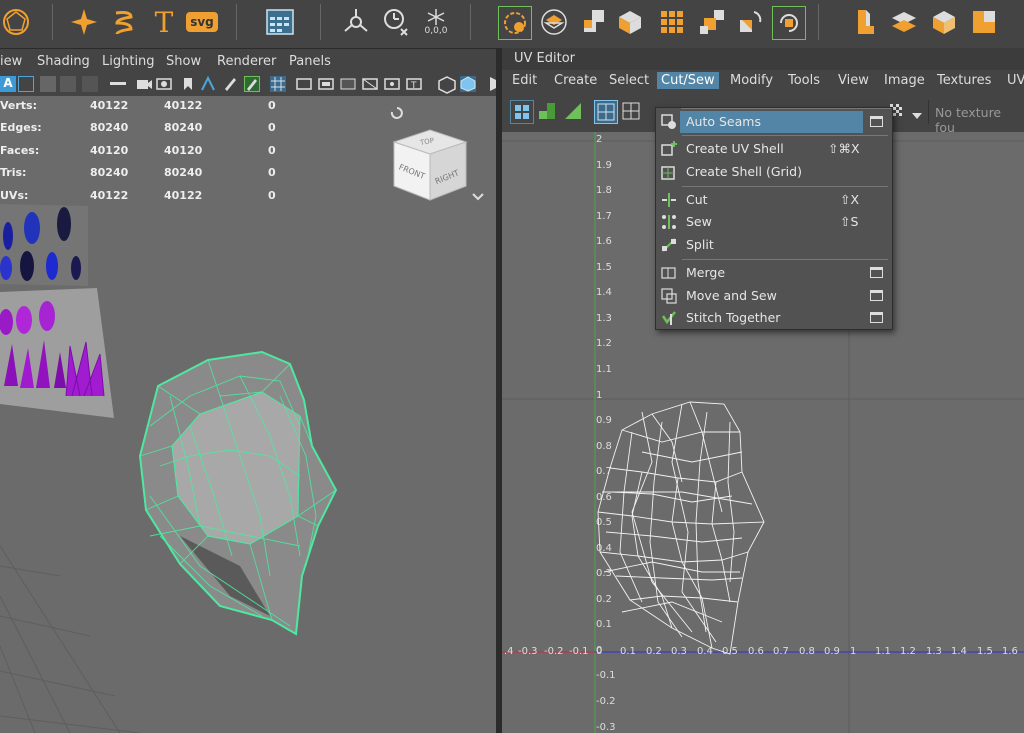 Image resolution: width=1024 pixels, height=733 pixels. Describe the element at coordinates (904, 22) in the screenshot. I see `plane-split-icon` at that location.